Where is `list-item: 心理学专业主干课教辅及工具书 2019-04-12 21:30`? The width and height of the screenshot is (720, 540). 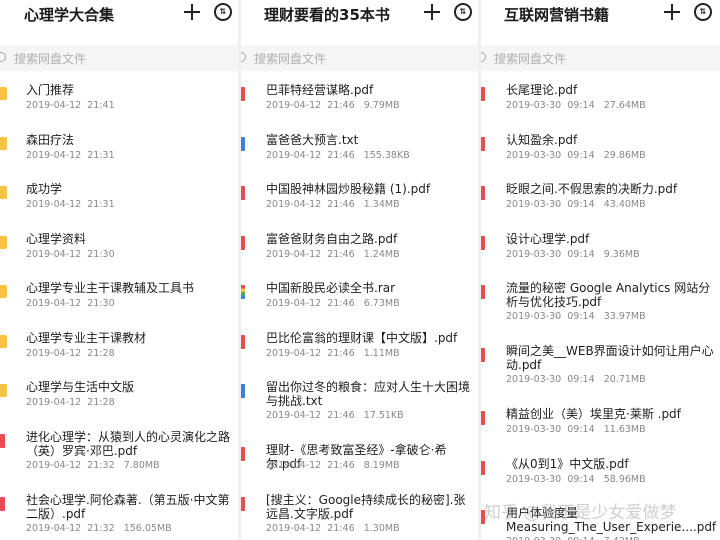 list-item: 心理学专业主干课教辅及工具书 2019-04-12 21:30 is located at coordinates (120, 294).